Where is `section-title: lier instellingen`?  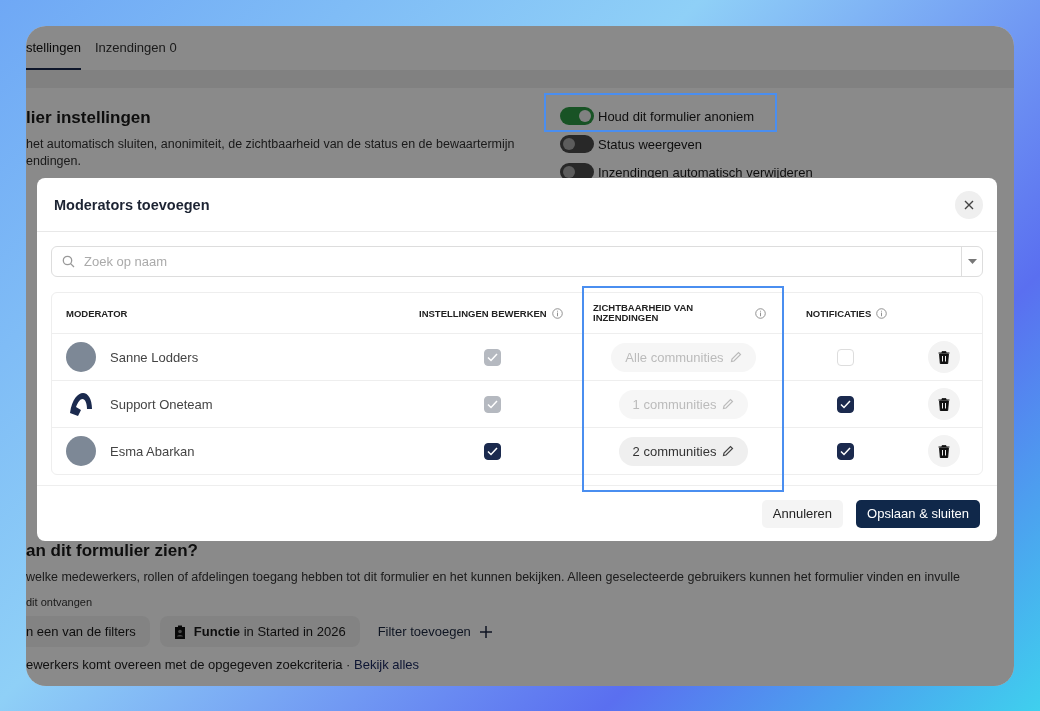
section-title: lier instellingen is located at coordinates (89, 118).